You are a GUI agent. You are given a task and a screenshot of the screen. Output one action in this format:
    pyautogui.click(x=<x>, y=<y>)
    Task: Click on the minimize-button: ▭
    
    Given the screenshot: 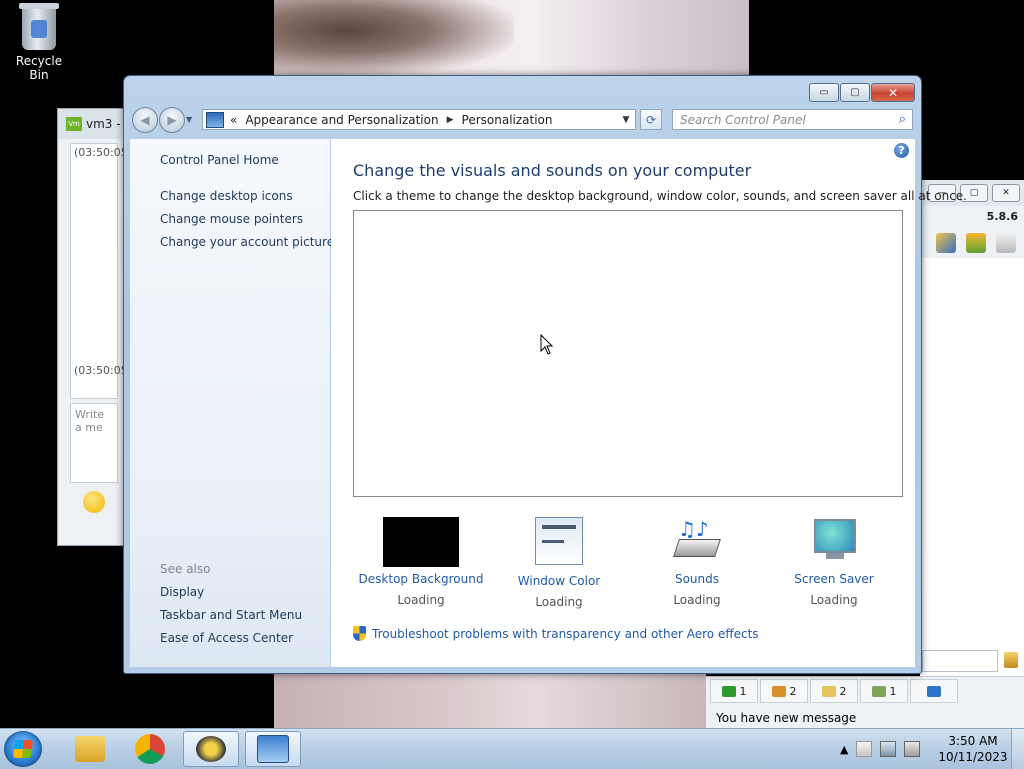 What is the action you would take?
    pyautogui.click(x=824, y=92)
    